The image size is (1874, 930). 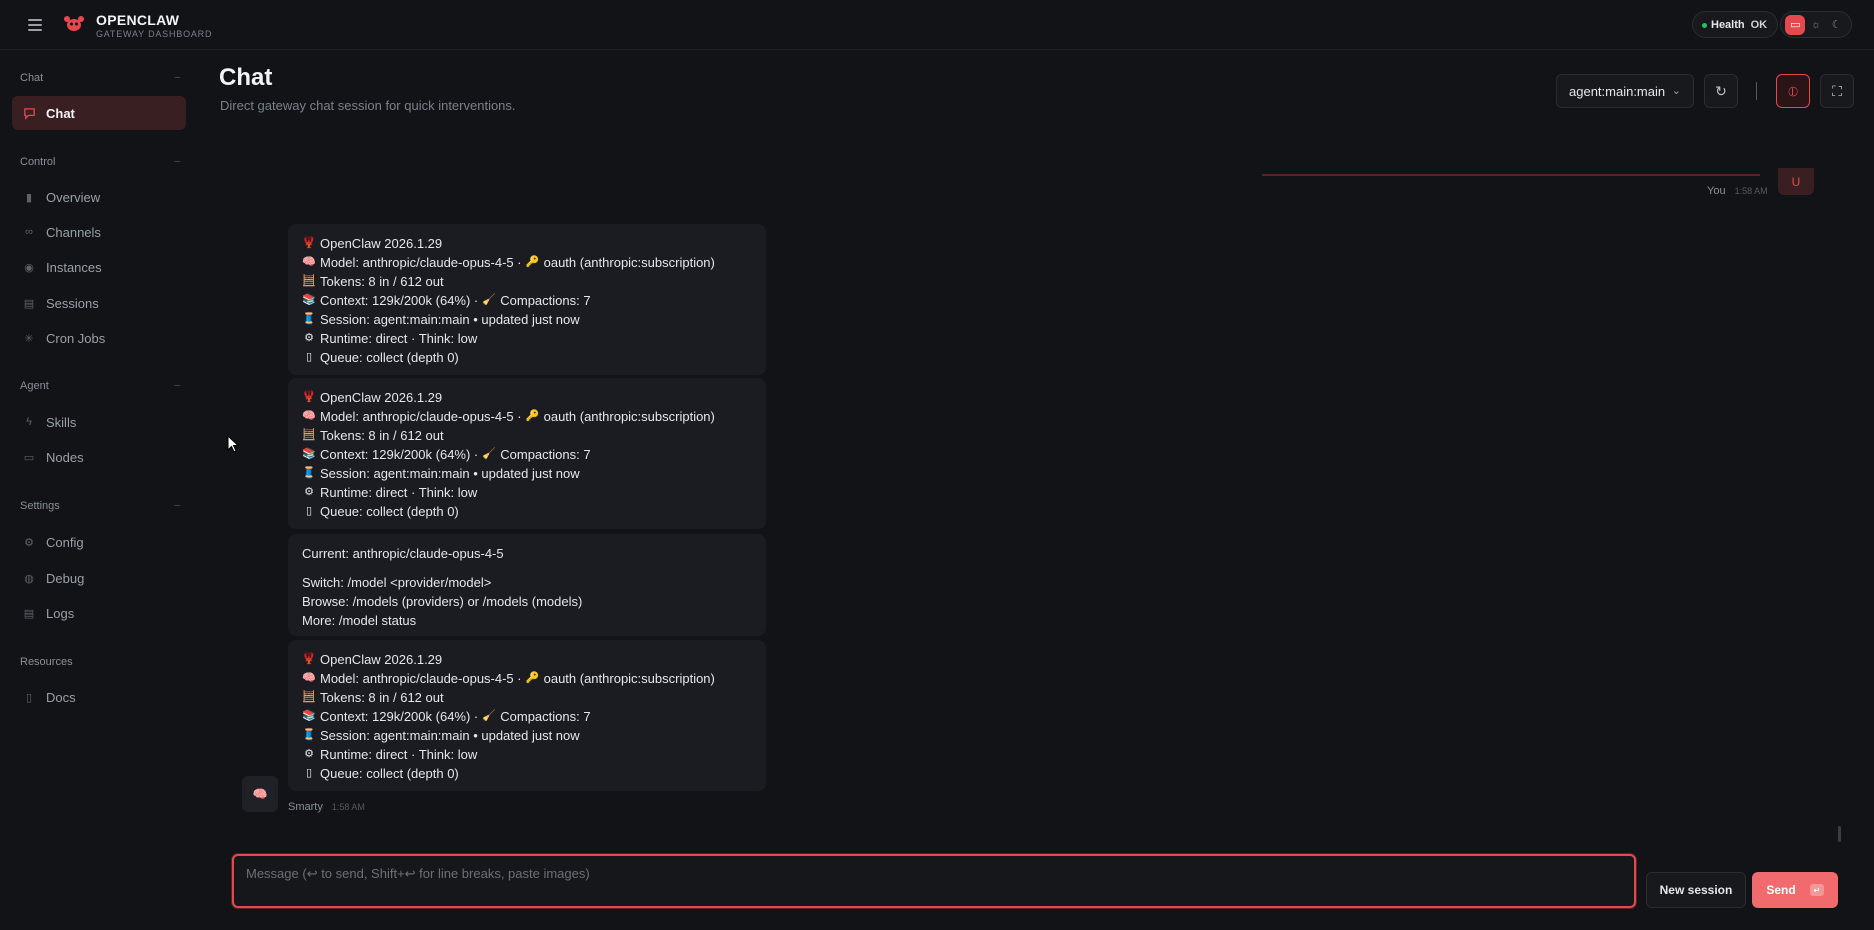 I want to click on sidebar-item-skills: ϟ Skills, so click(x=99, y=422).